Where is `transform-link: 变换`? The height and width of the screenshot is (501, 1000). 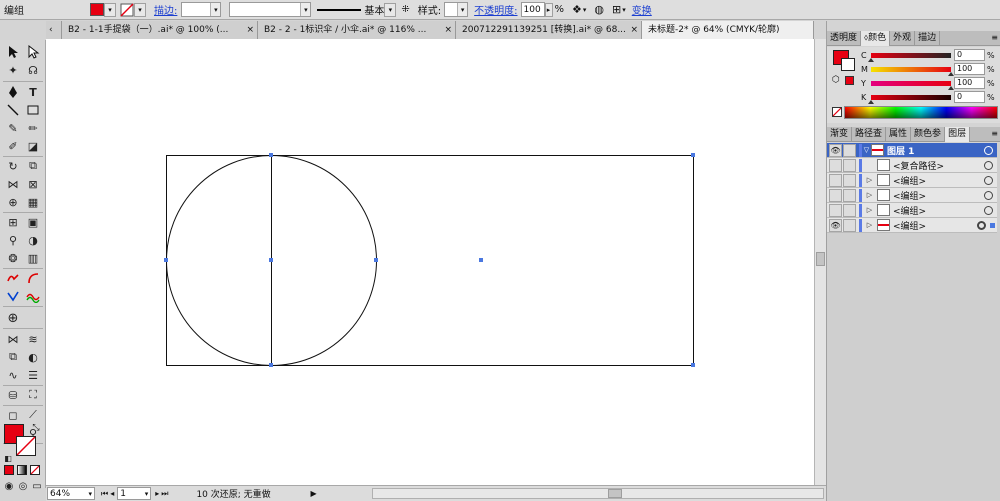
transform-link: 变换 is located at coordinates (642, 9).